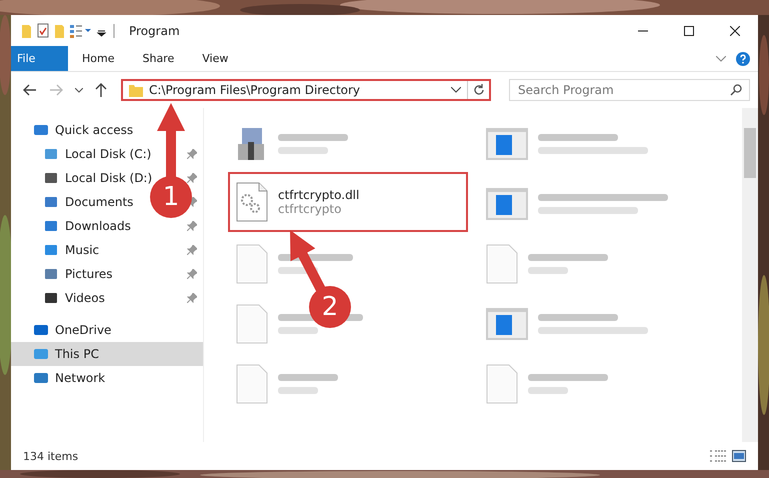  What do you see at coordinates (736, 90) in the screenshot?
I see `search-icon` at bounding box center [736, 90].